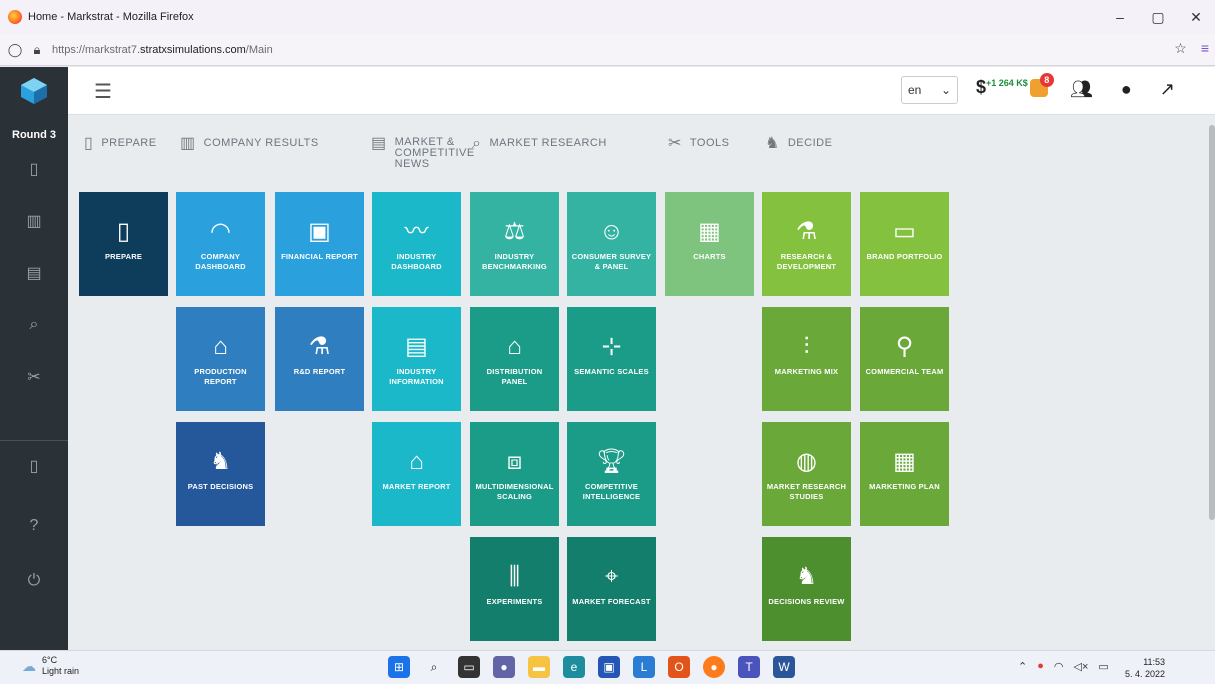 Image resolution: width=1215 pixels, height=684 pixels. Describe the element at coordinates (1145, 668) in the screenshot. I see `clock: 11:53 5. 4. 2022` at that location.